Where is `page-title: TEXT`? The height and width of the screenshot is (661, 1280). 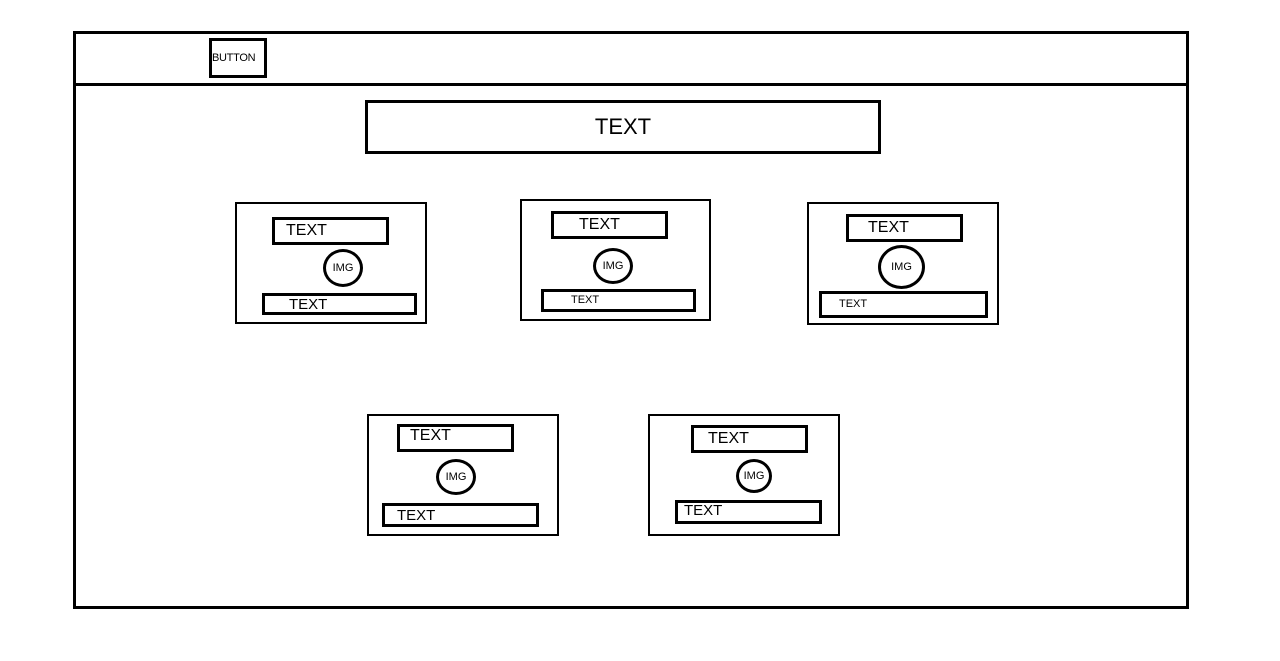
page-title: TEXT is located at coordinates (623, 127).